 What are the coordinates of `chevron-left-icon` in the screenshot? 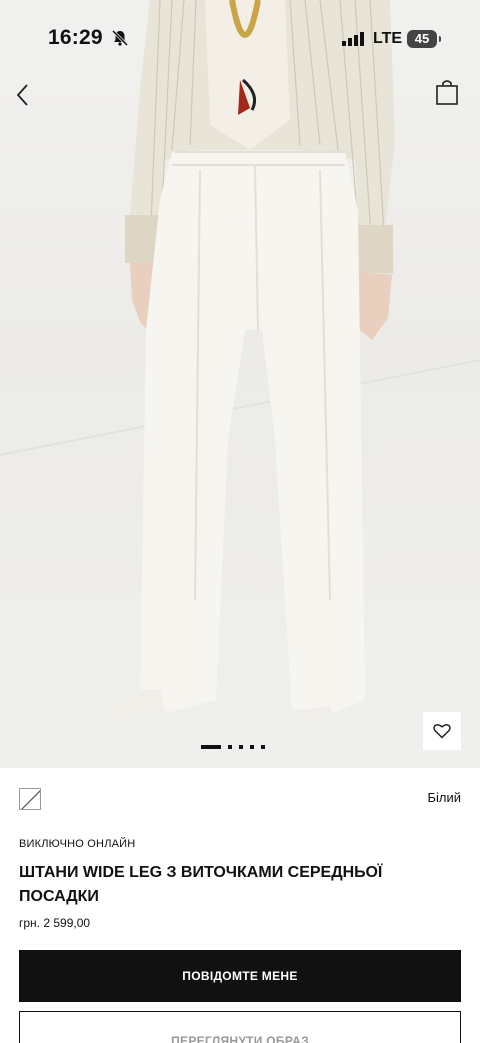 It's located at (22, 95).